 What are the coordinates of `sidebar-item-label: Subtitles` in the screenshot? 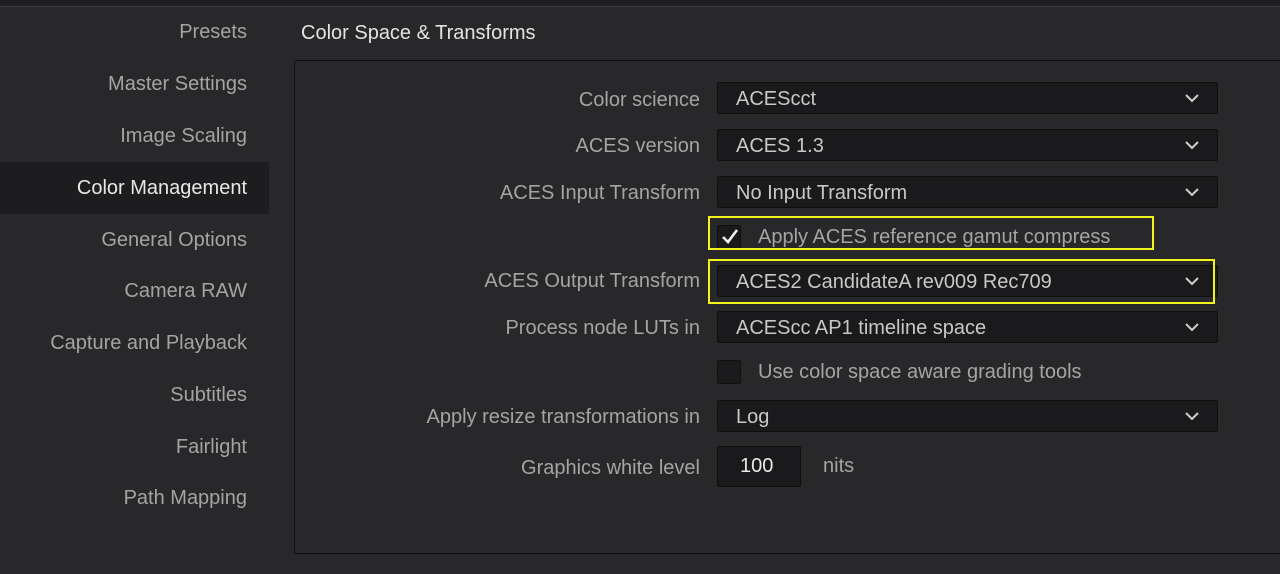 It's located at (208, 394).